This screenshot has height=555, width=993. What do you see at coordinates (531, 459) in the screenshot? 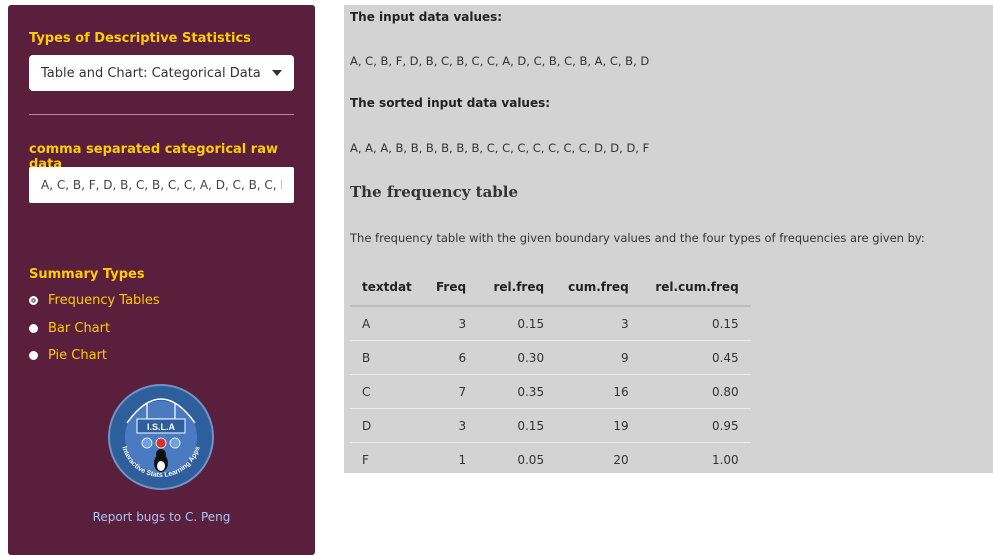
I see `table-cell: 0.05` at bounding box center [531, 459].